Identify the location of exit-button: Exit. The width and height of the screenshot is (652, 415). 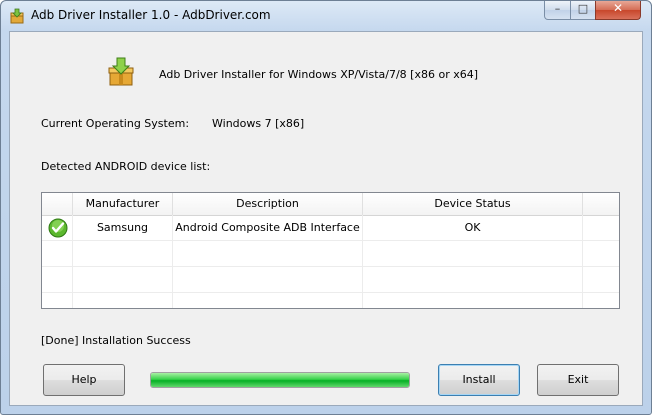
(578, 380).